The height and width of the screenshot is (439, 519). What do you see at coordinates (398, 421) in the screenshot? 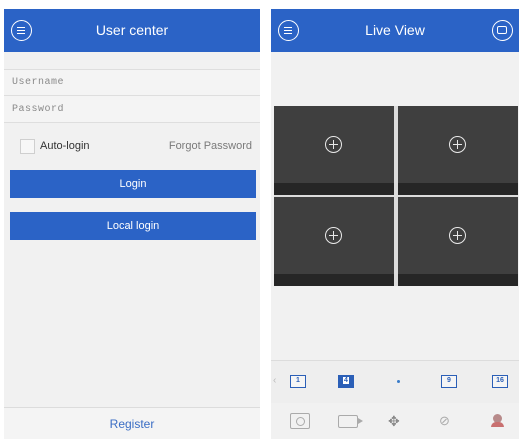
I see `ptz-icon: ✥` at bounding box center [398, 421].